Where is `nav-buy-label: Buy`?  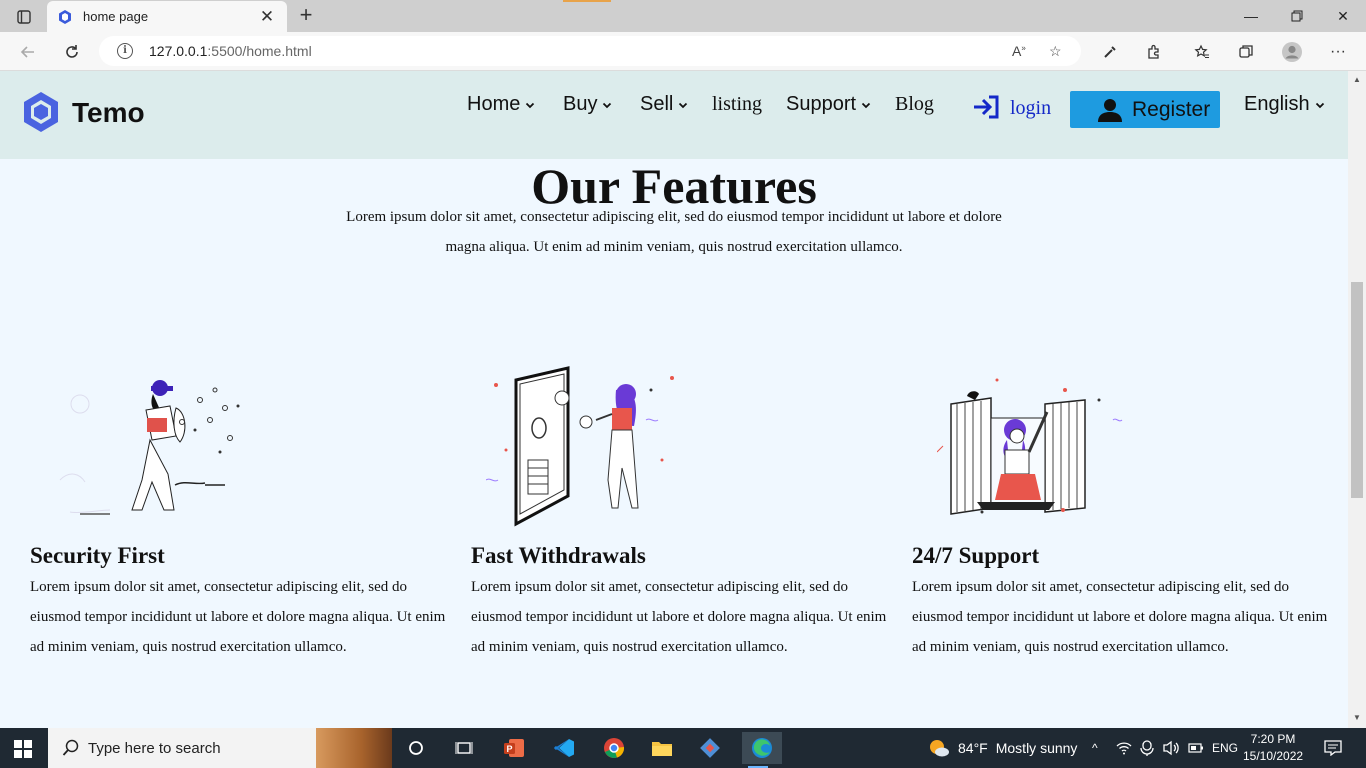
nav-buy-label: Buy is located at coordinates (580, 104).